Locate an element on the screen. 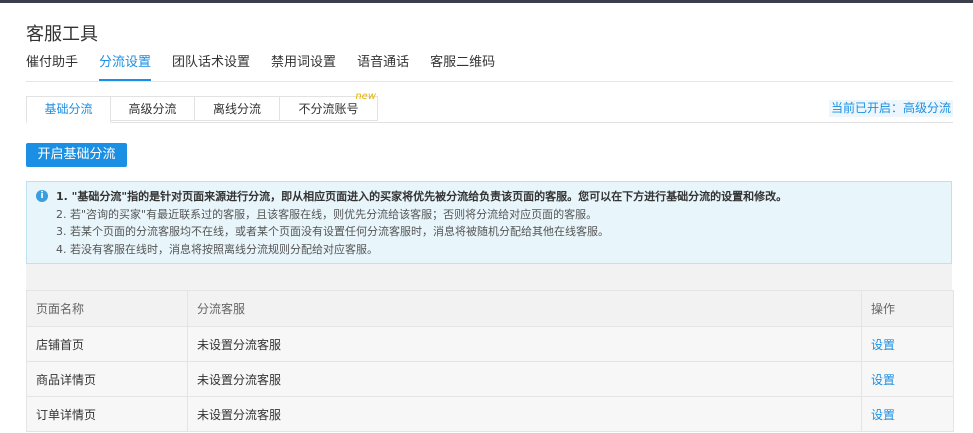 This screenshot has height=433, width=973. column-header: 分流客服 is located at coordinates (524, 308).